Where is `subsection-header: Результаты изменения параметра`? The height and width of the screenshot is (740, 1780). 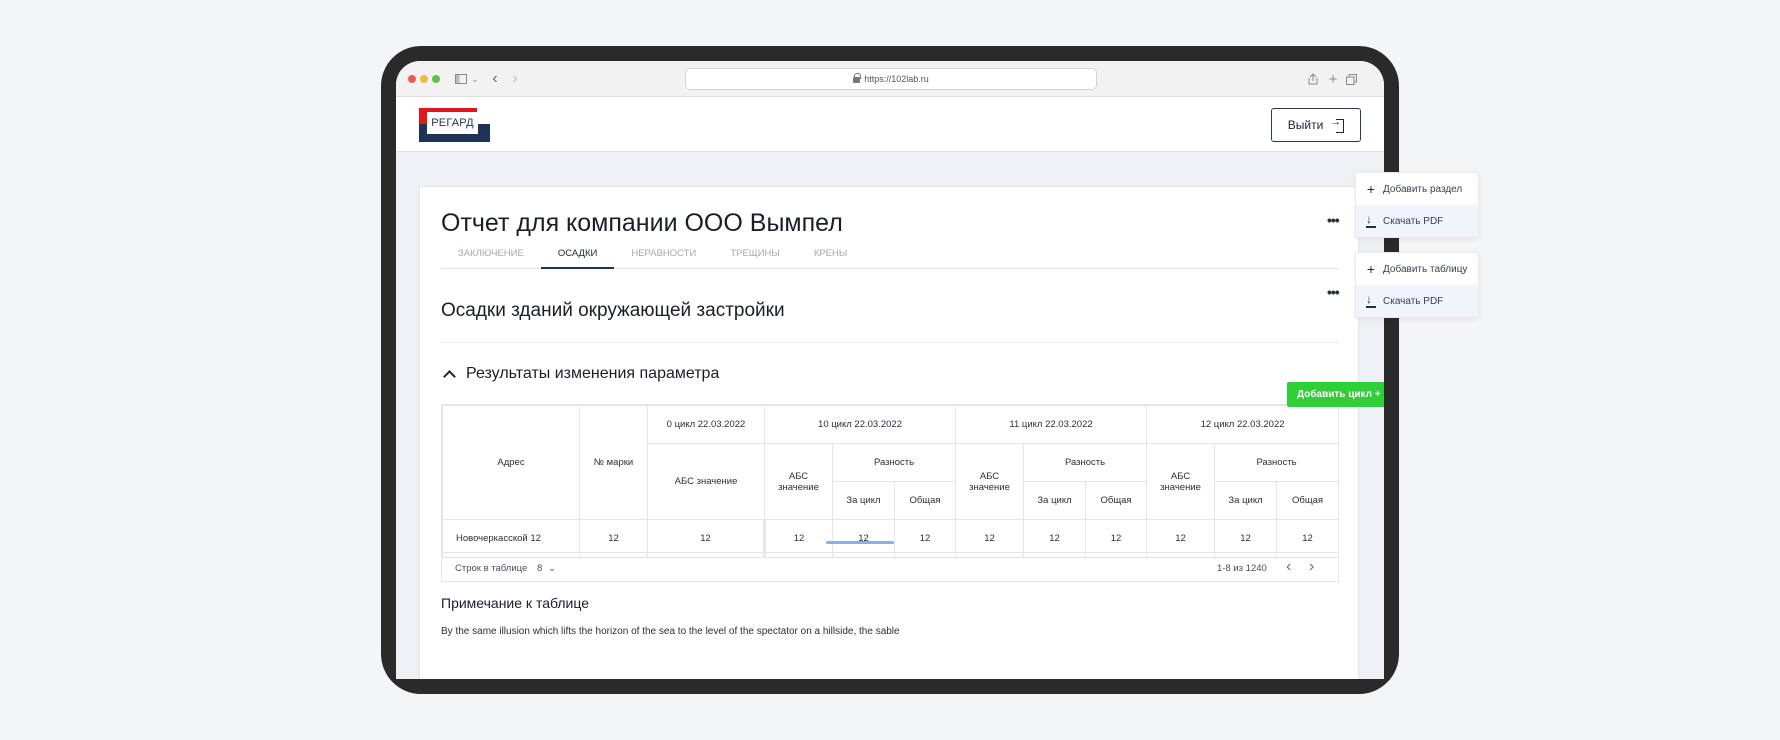
subsection-header: Результаты изменения параметра is located at coordinates (580, 374).